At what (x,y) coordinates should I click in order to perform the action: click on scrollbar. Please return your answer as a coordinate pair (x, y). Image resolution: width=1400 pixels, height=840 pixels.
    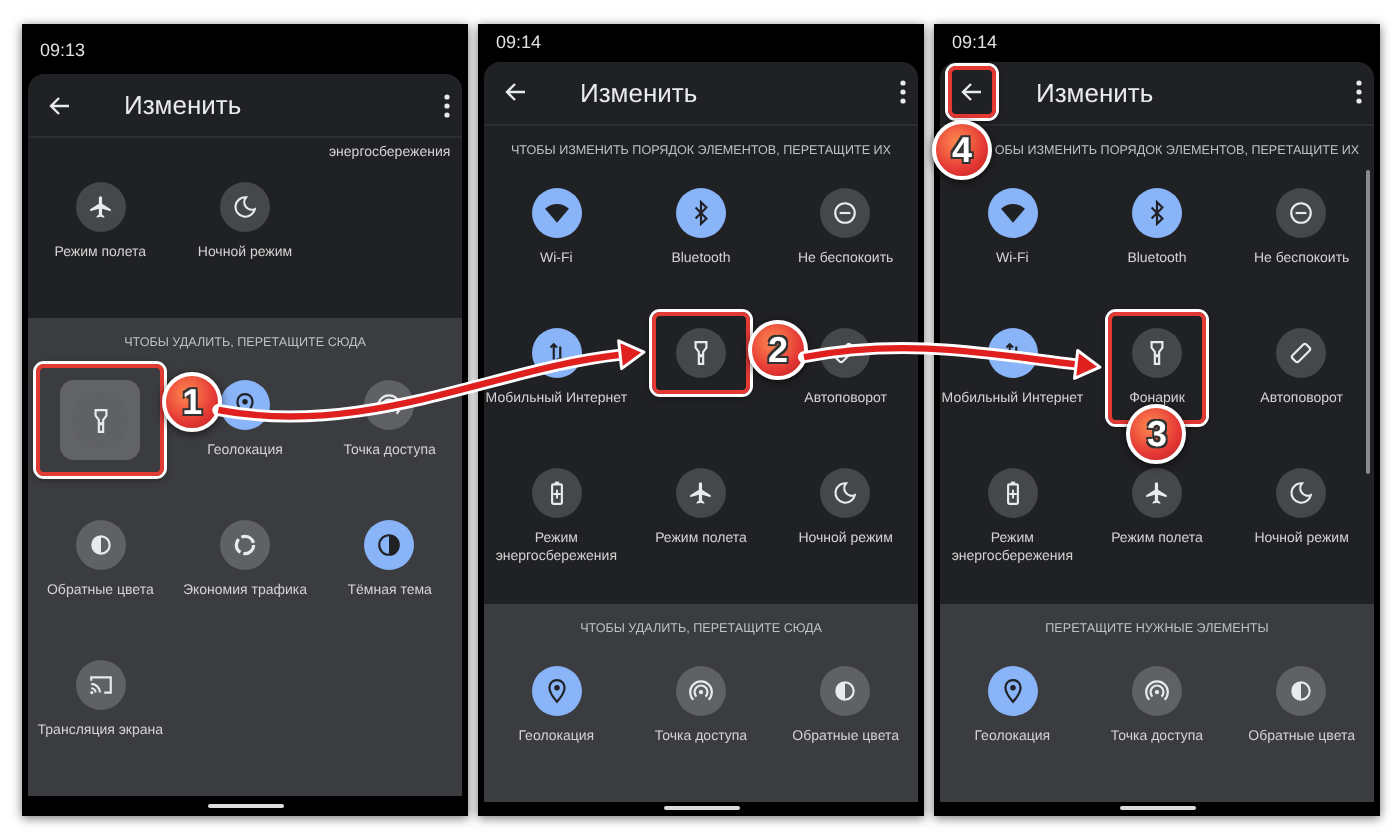
    Looking at the image, I should click on (1368, 321).